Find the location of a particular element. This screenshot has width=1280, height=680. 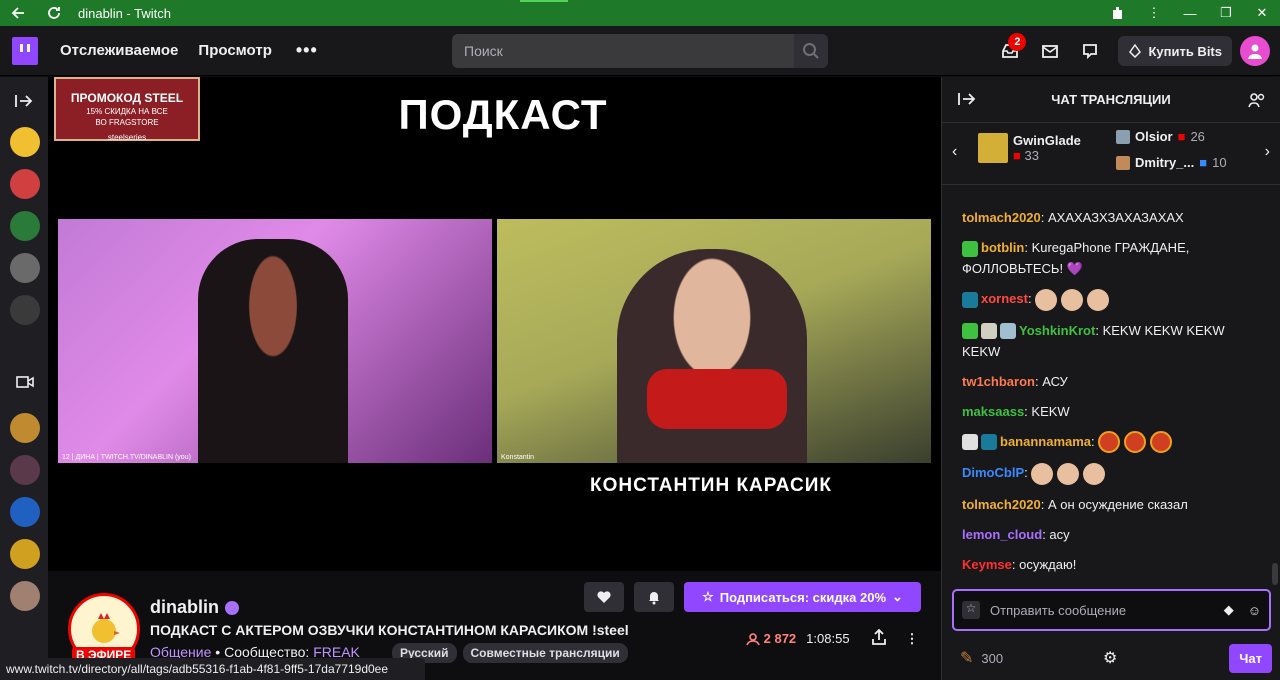

stream-stats: 2 872 1:08:55 ⋮ is located at coordinates (832, 638).